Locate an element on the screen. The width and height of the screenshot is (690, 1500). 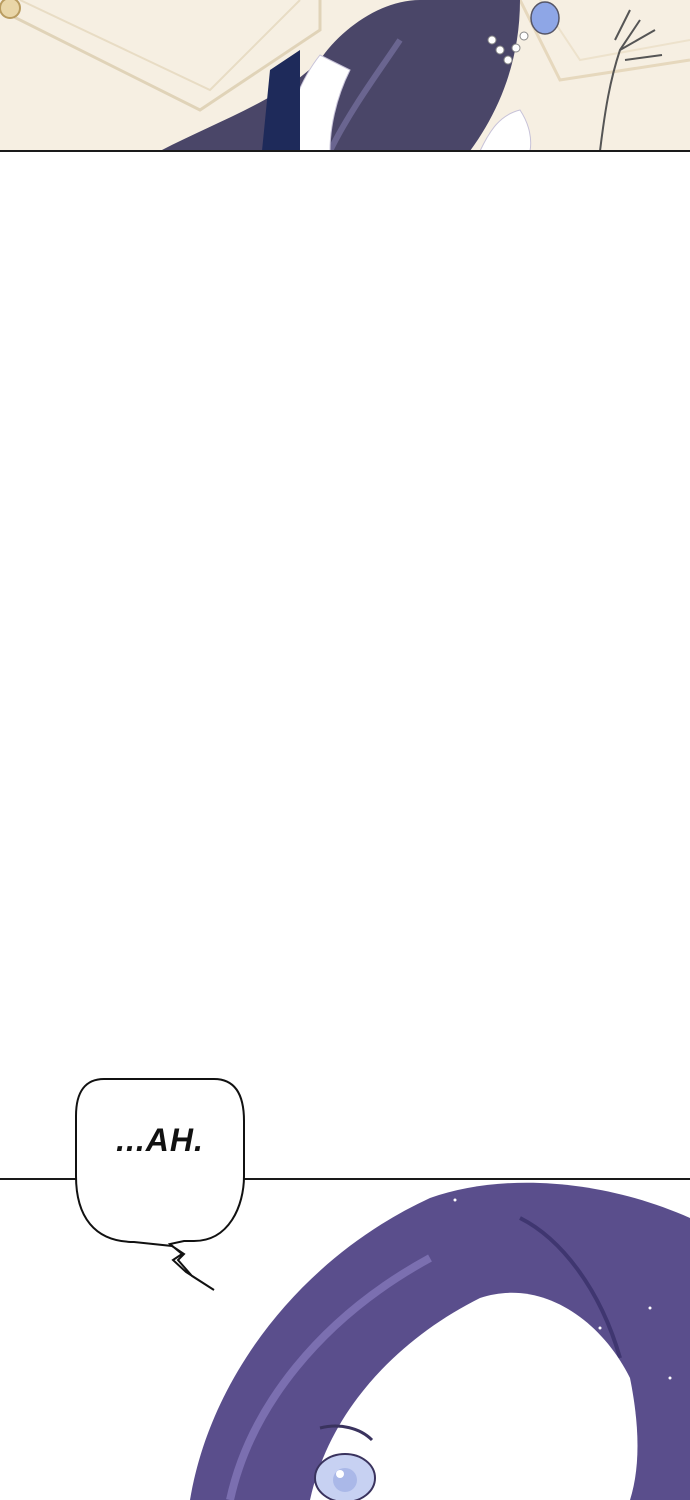
top-panel-illustration is located at coordinates (345, 75).